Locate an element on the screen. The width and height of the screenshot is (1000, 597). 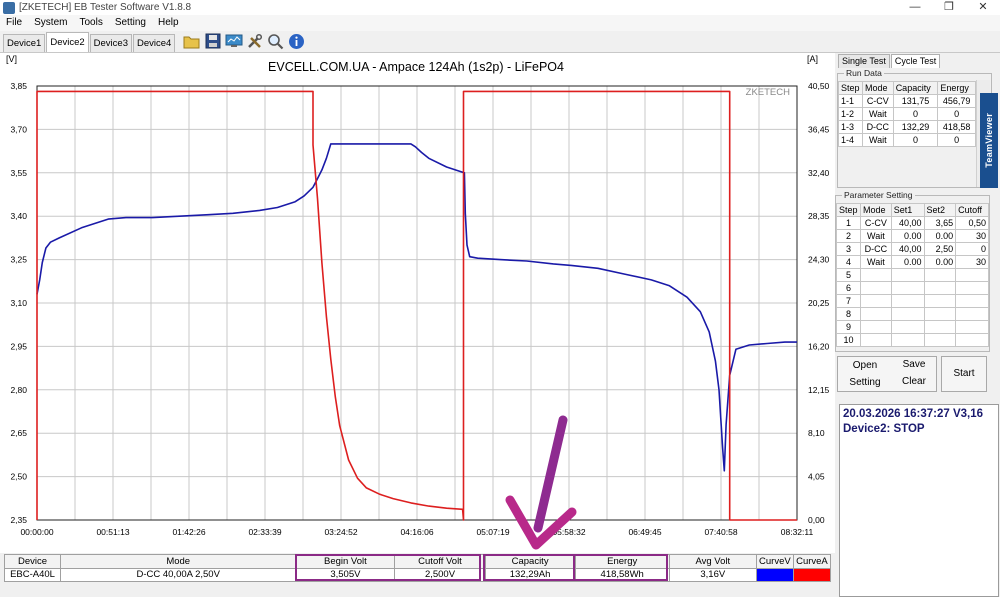
table-row: 1-4 Wait 0 0 is located at coordinates (907, 140).